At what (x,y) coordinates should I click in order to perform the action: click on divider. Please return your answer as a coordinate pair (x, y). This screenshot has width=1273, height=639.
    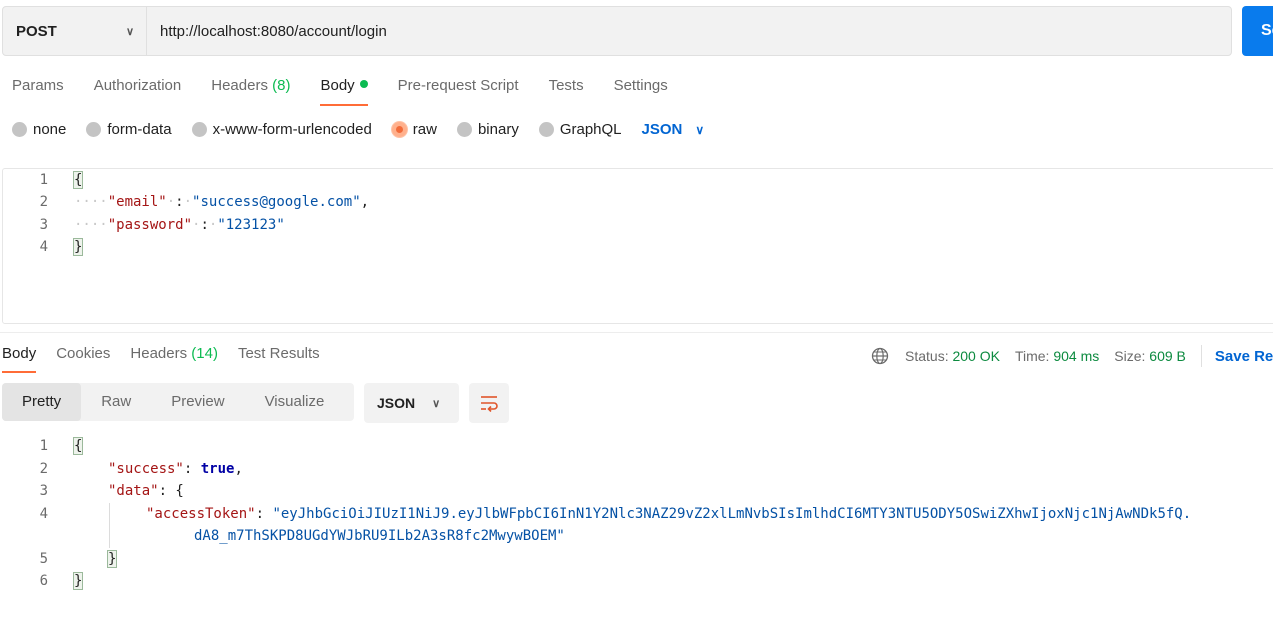
    Looking at the image, I should click on (1201, 356).